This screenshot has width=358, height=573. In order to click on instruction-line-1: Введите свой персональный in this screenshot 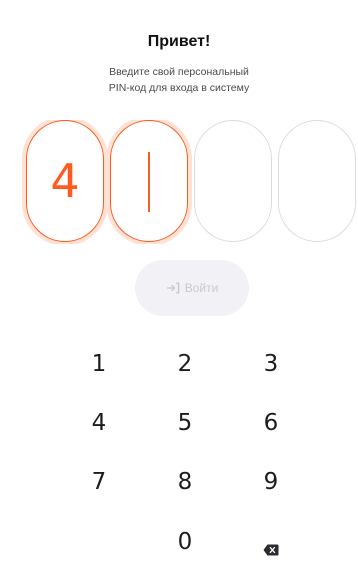, I will do `click(179, 72)`.